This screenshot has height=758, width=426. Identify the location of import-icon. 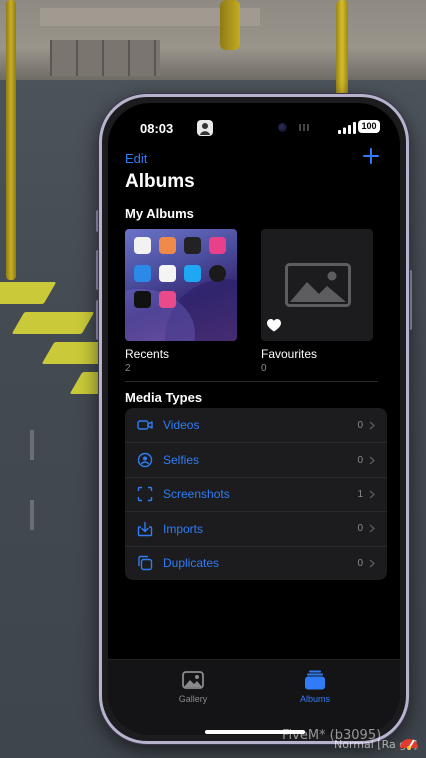
(145, 529).